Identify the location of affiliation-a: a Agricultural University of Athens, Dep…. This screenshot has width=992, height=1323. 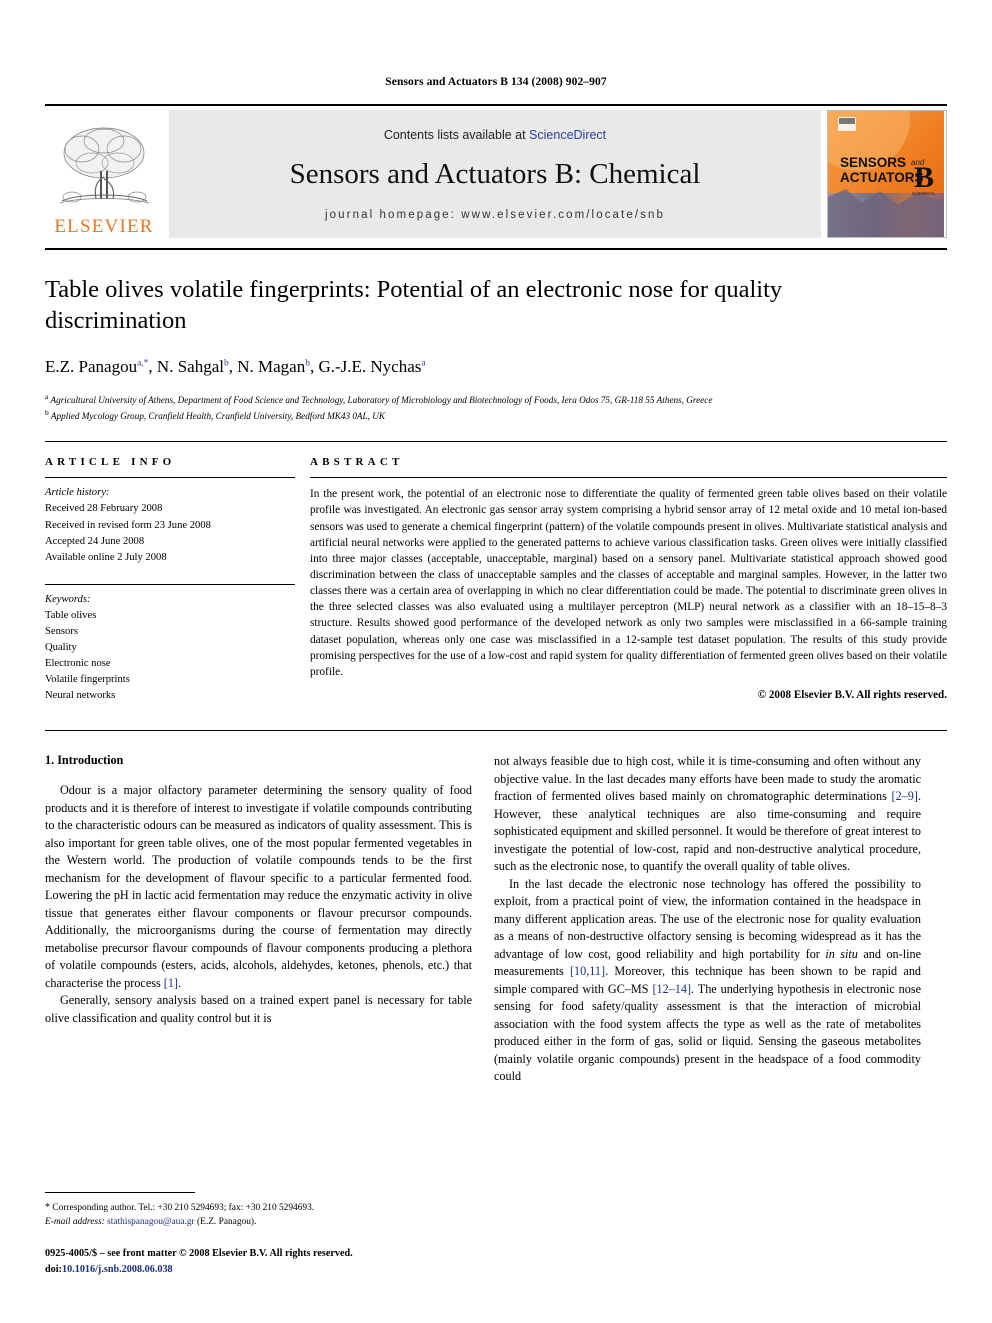
(379, 398).